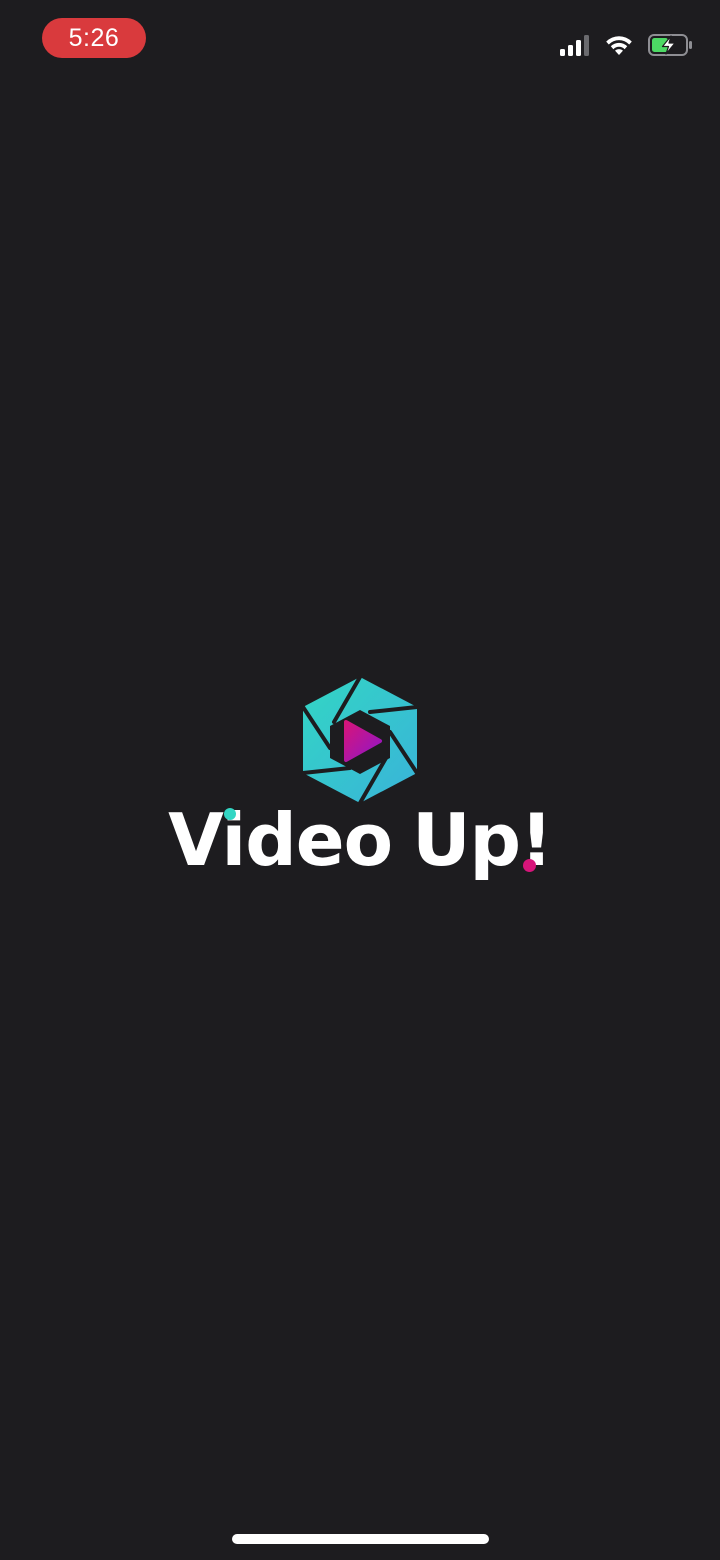  I want to click on status-time: 5:26, so click(94, 37).